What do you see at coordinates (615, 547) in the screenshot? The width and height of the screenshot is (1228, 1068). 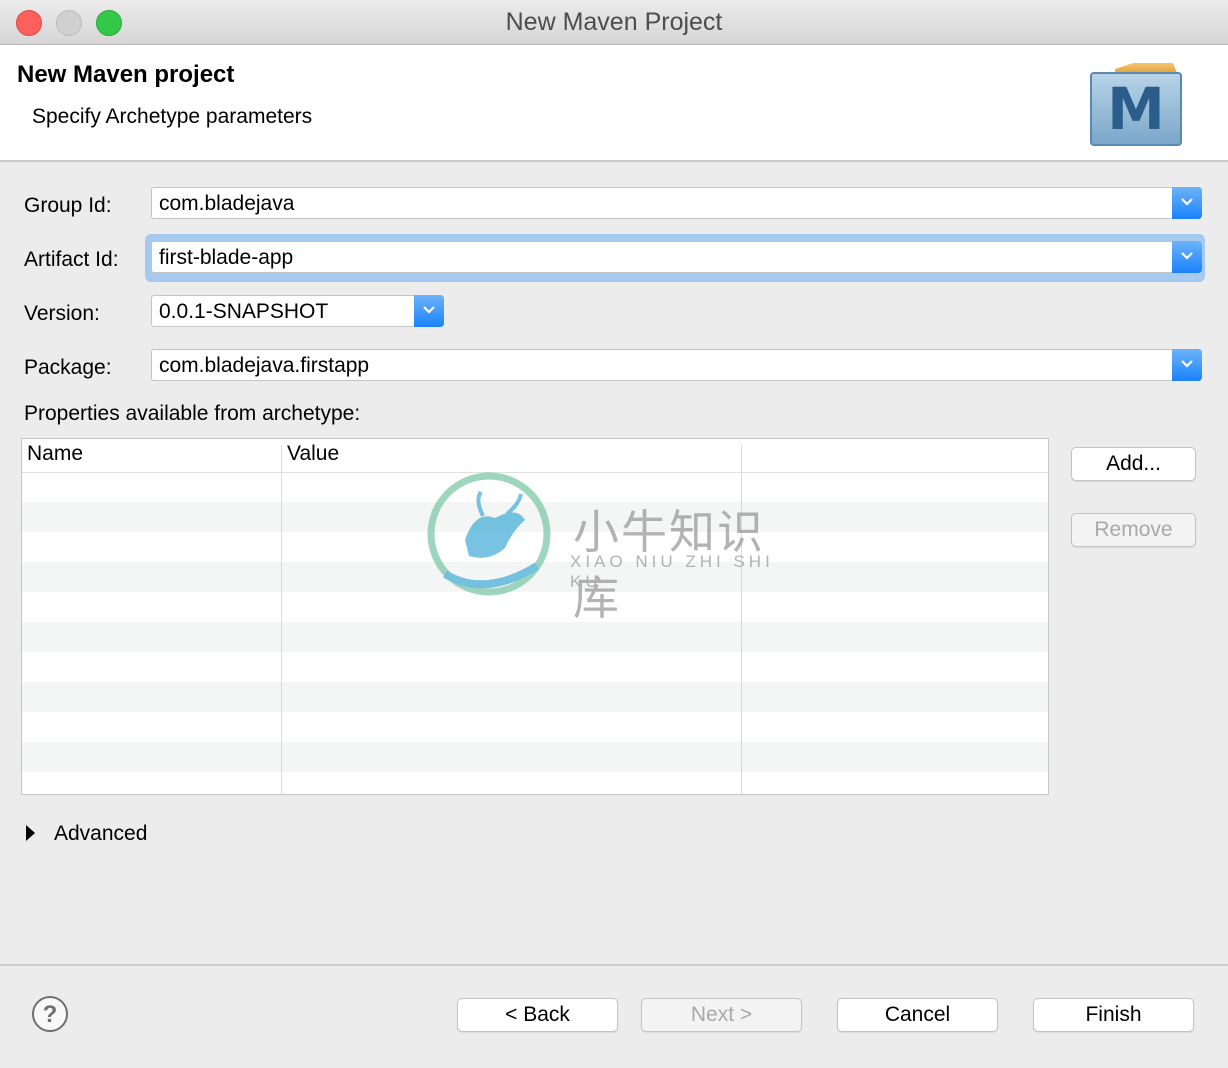 I see `watermark: 小牛知识库 XIAO NIU ZHI SHI KU` at bounding box center [615, 547].